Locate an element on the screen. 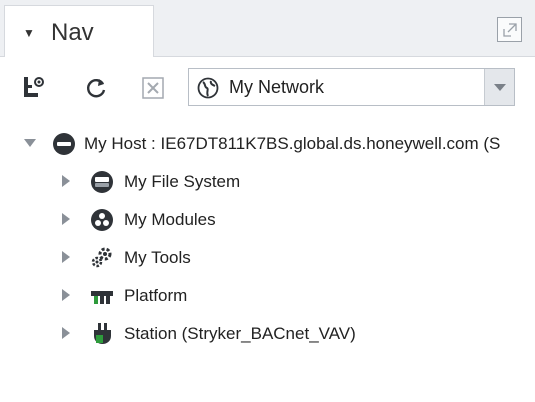 Image resolution: width=535 pixels, height=402 pixels. modules-icon is located at coordinates (102, 220).